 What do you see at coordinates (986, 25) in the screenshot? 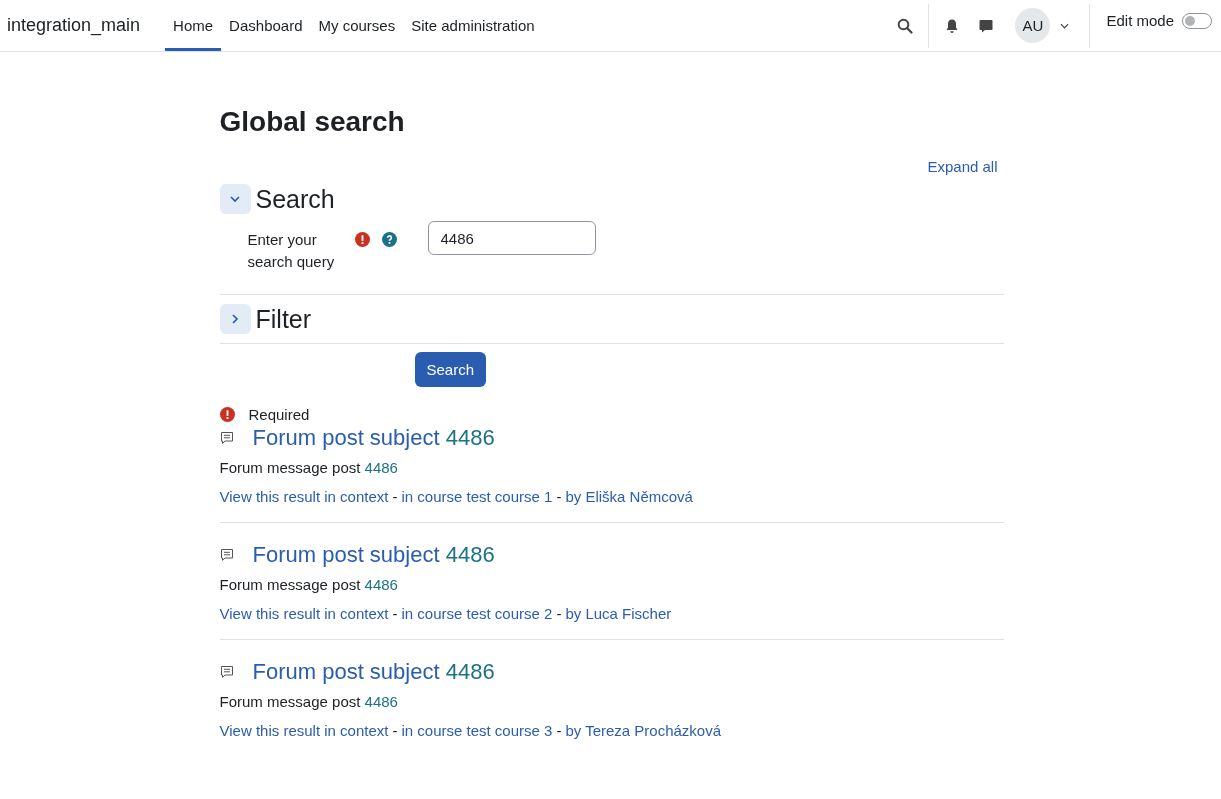
I see `chat-icon` at bounding box center [986, 25].